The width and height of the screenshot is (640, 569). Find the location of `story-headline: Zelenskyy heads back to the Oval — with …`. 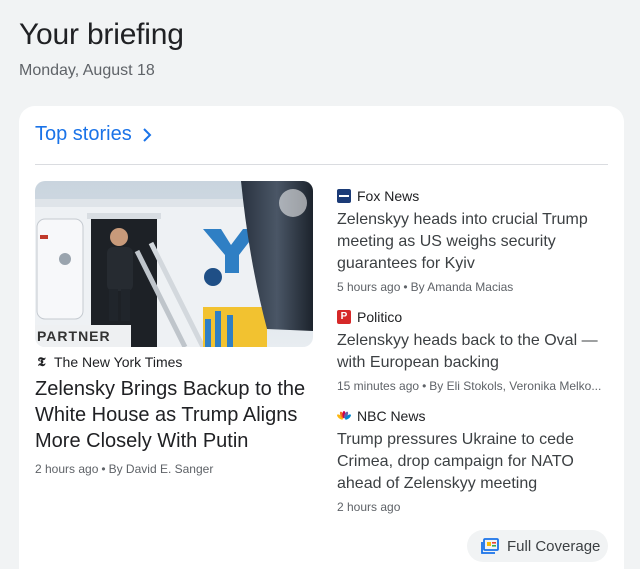

story-headline: Zelenskyy heads back to the Oval — with … is located at coordinates (476, 352).